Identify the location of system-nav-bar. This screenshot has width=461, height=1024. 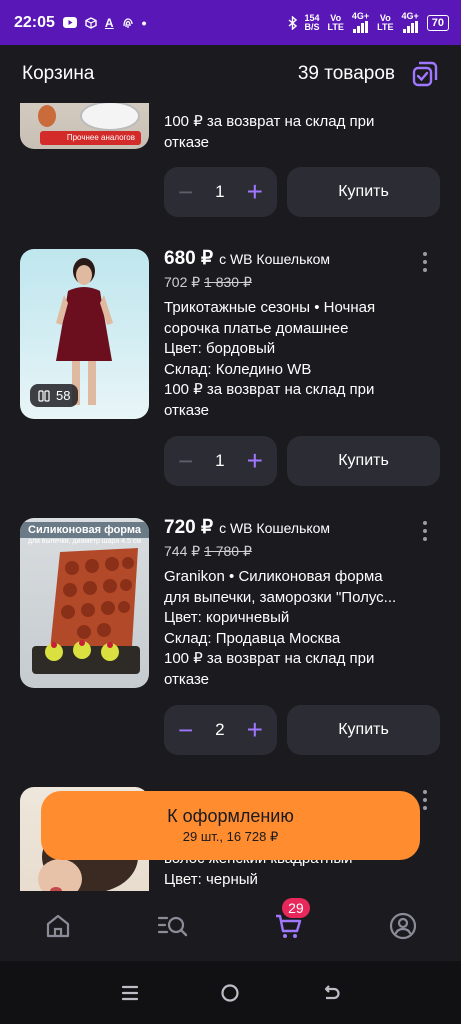
(230, 992).